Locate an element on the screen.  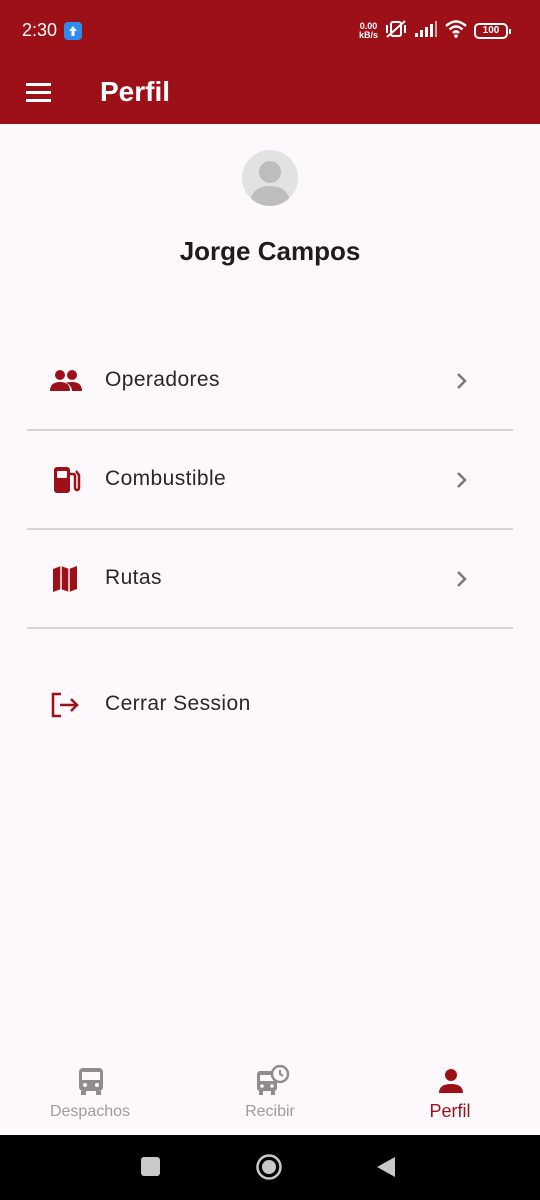
vibrate-off-icon is located at coordinates (396, 31).